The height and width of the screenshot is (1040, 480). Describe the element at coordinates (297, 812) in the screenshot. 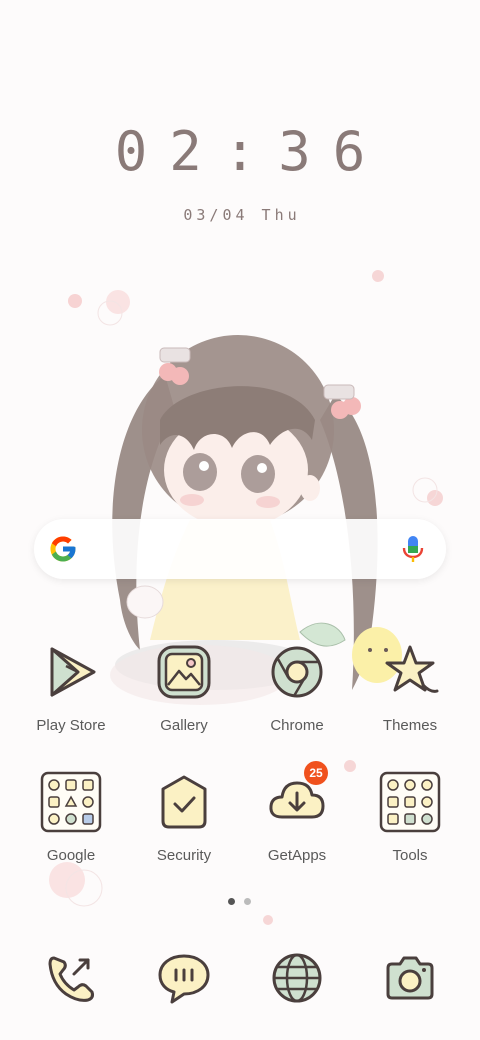

I see `app-getapps: 25 GetApps` at that location.